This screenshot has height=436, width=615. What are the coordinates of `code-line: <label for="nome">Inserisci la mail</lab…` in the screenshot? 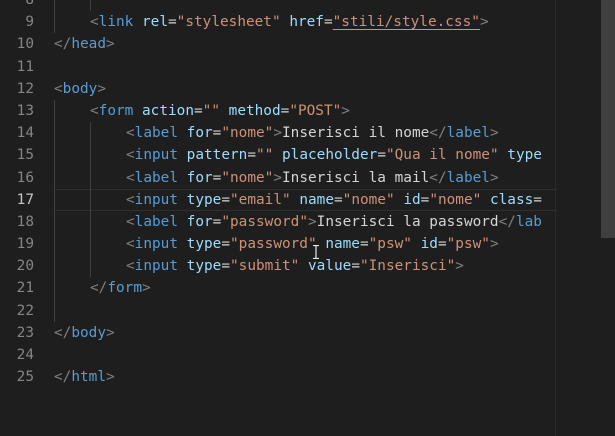 It's located at (305, 177).